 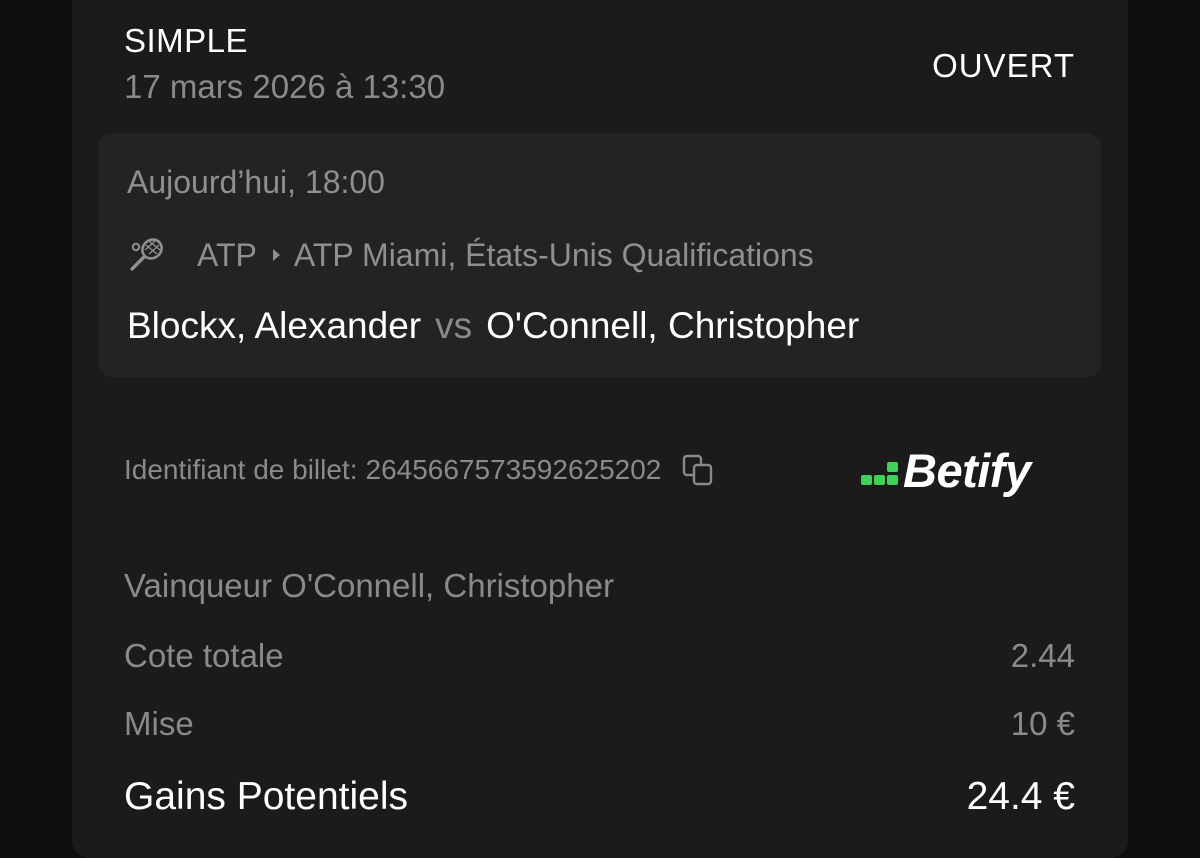 I want to click on text-fade-overlay, so click(x=1046, y=293).